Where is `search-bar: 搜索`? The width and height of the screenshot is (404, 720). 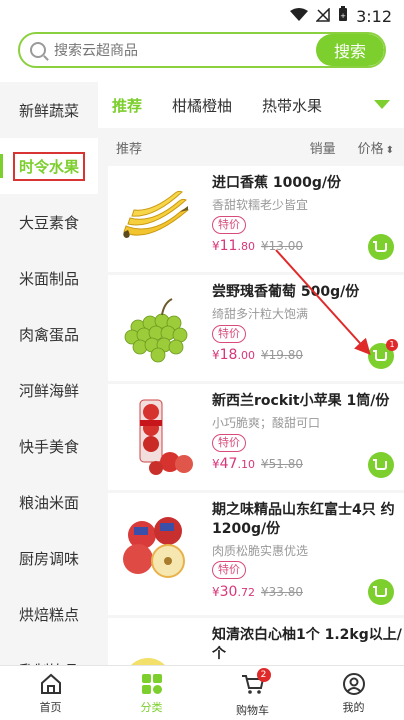
search-bar: 搜索 is located at coordinates (202, 50).